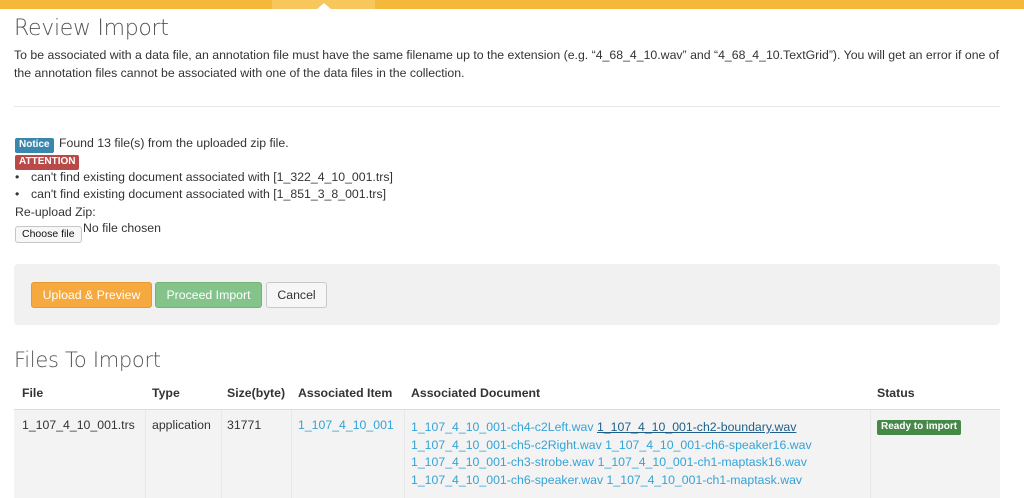 This screenshot has width=1024, height=498. I want to click on attention-line: ATTENTION, so click(47, 161).